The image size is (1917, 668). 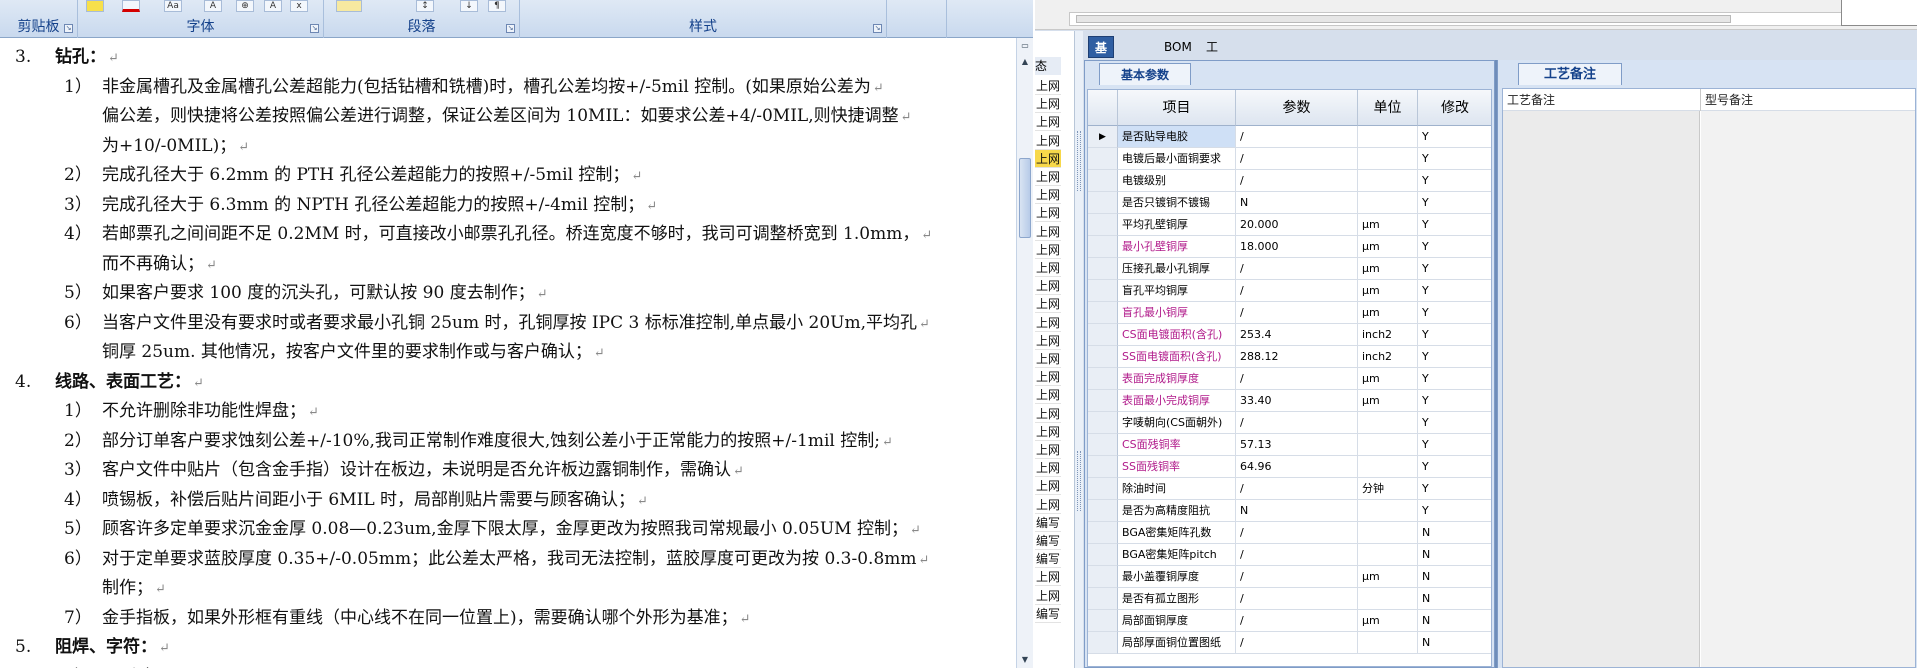 I want to click on table-row: BGA密集矩阵pitch / N, so click(x=1289, y=555).